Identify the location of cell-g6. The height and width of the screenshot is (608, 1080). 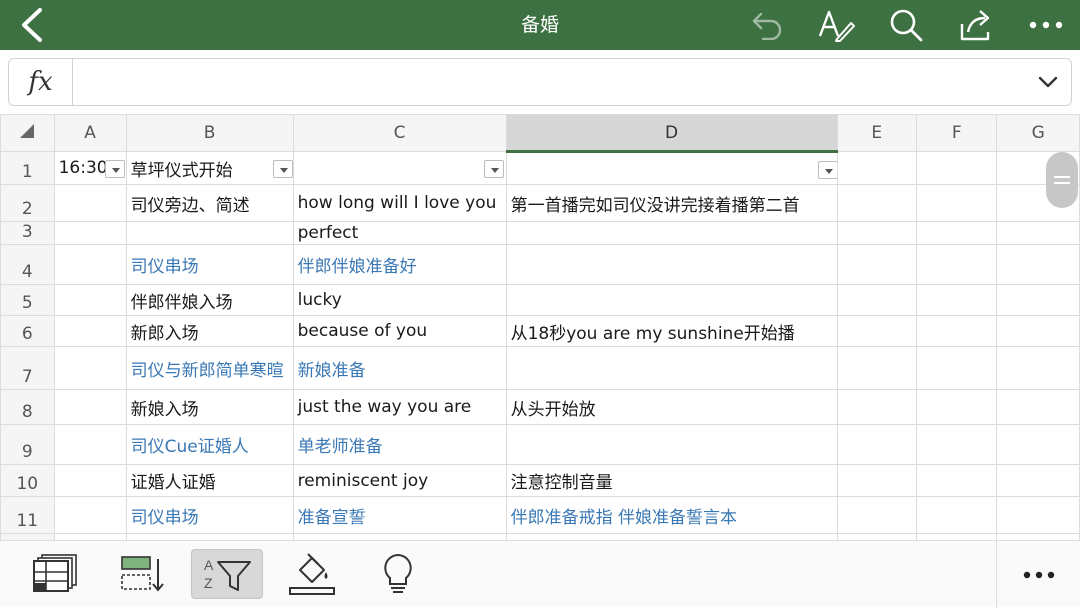
(1038, 331).